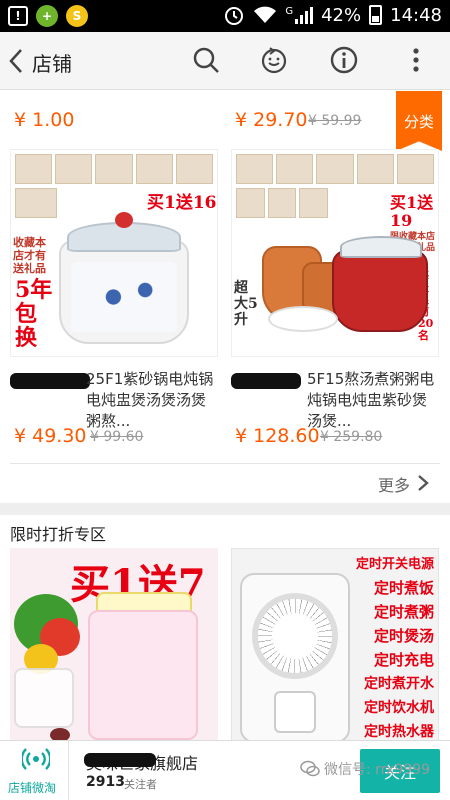  I want to click on alarm-icon, so click(234, 16).